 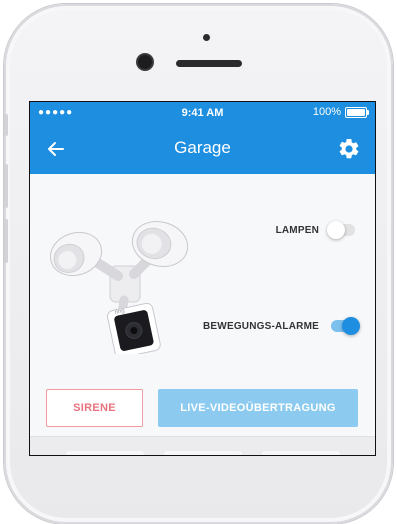 What do you see at coordinates (6, 241) in the screenshot?
I see `volume-down-button` at bounding box center [6, 241].